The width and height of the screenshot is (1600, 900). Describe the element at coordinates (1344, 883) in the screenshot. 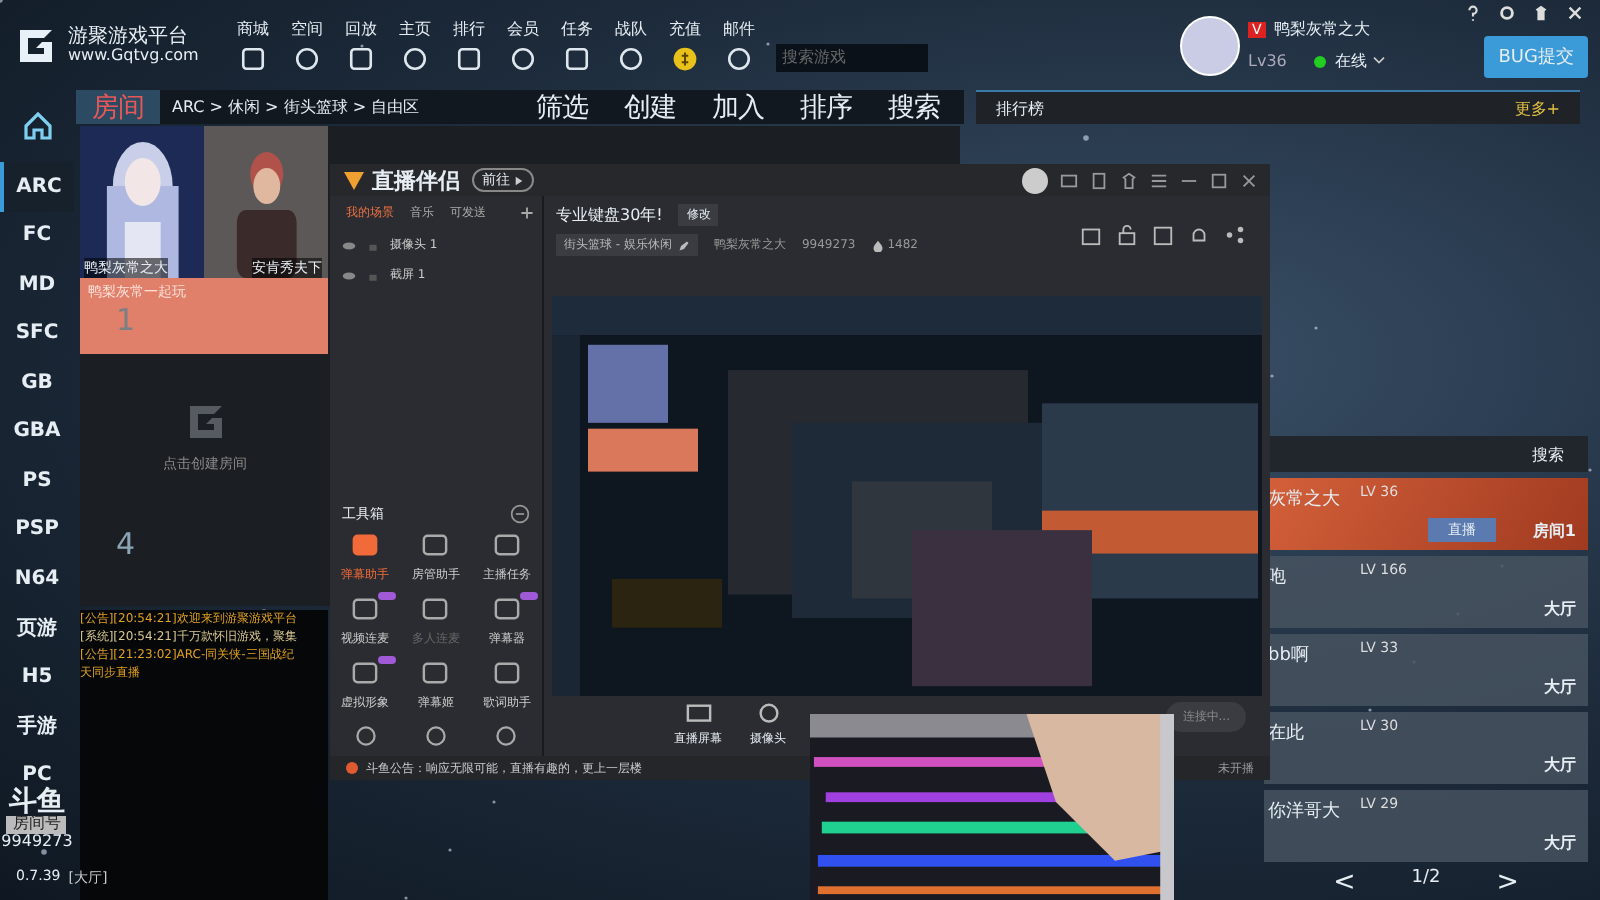

I see `previous-page-button: <` at that location.